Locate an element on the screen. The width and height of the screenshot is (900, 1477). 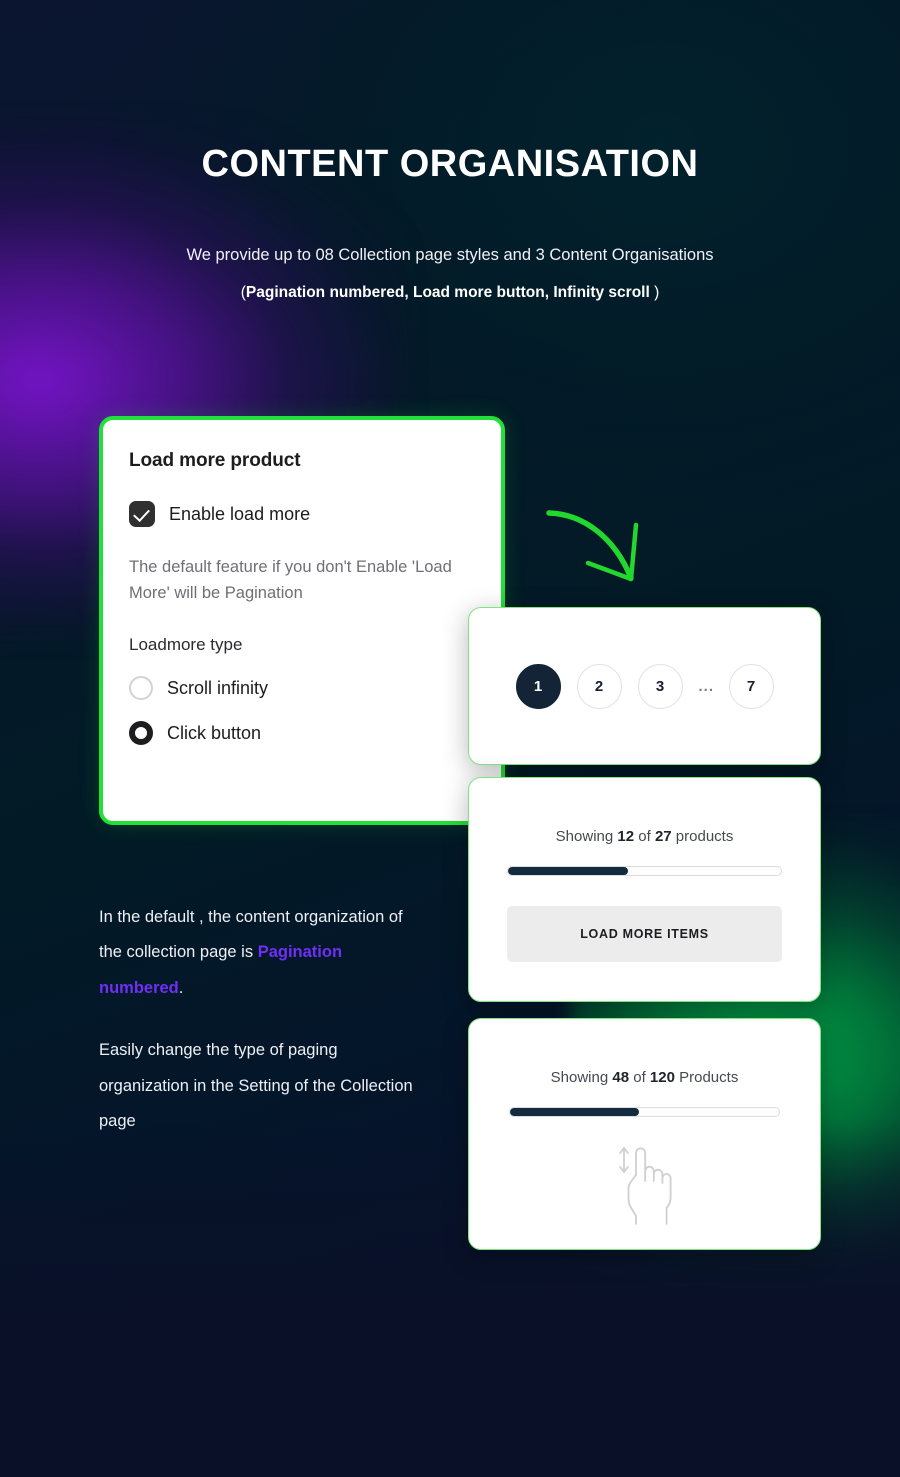
radio-unselected-icon is located at coordinates (141, 688).